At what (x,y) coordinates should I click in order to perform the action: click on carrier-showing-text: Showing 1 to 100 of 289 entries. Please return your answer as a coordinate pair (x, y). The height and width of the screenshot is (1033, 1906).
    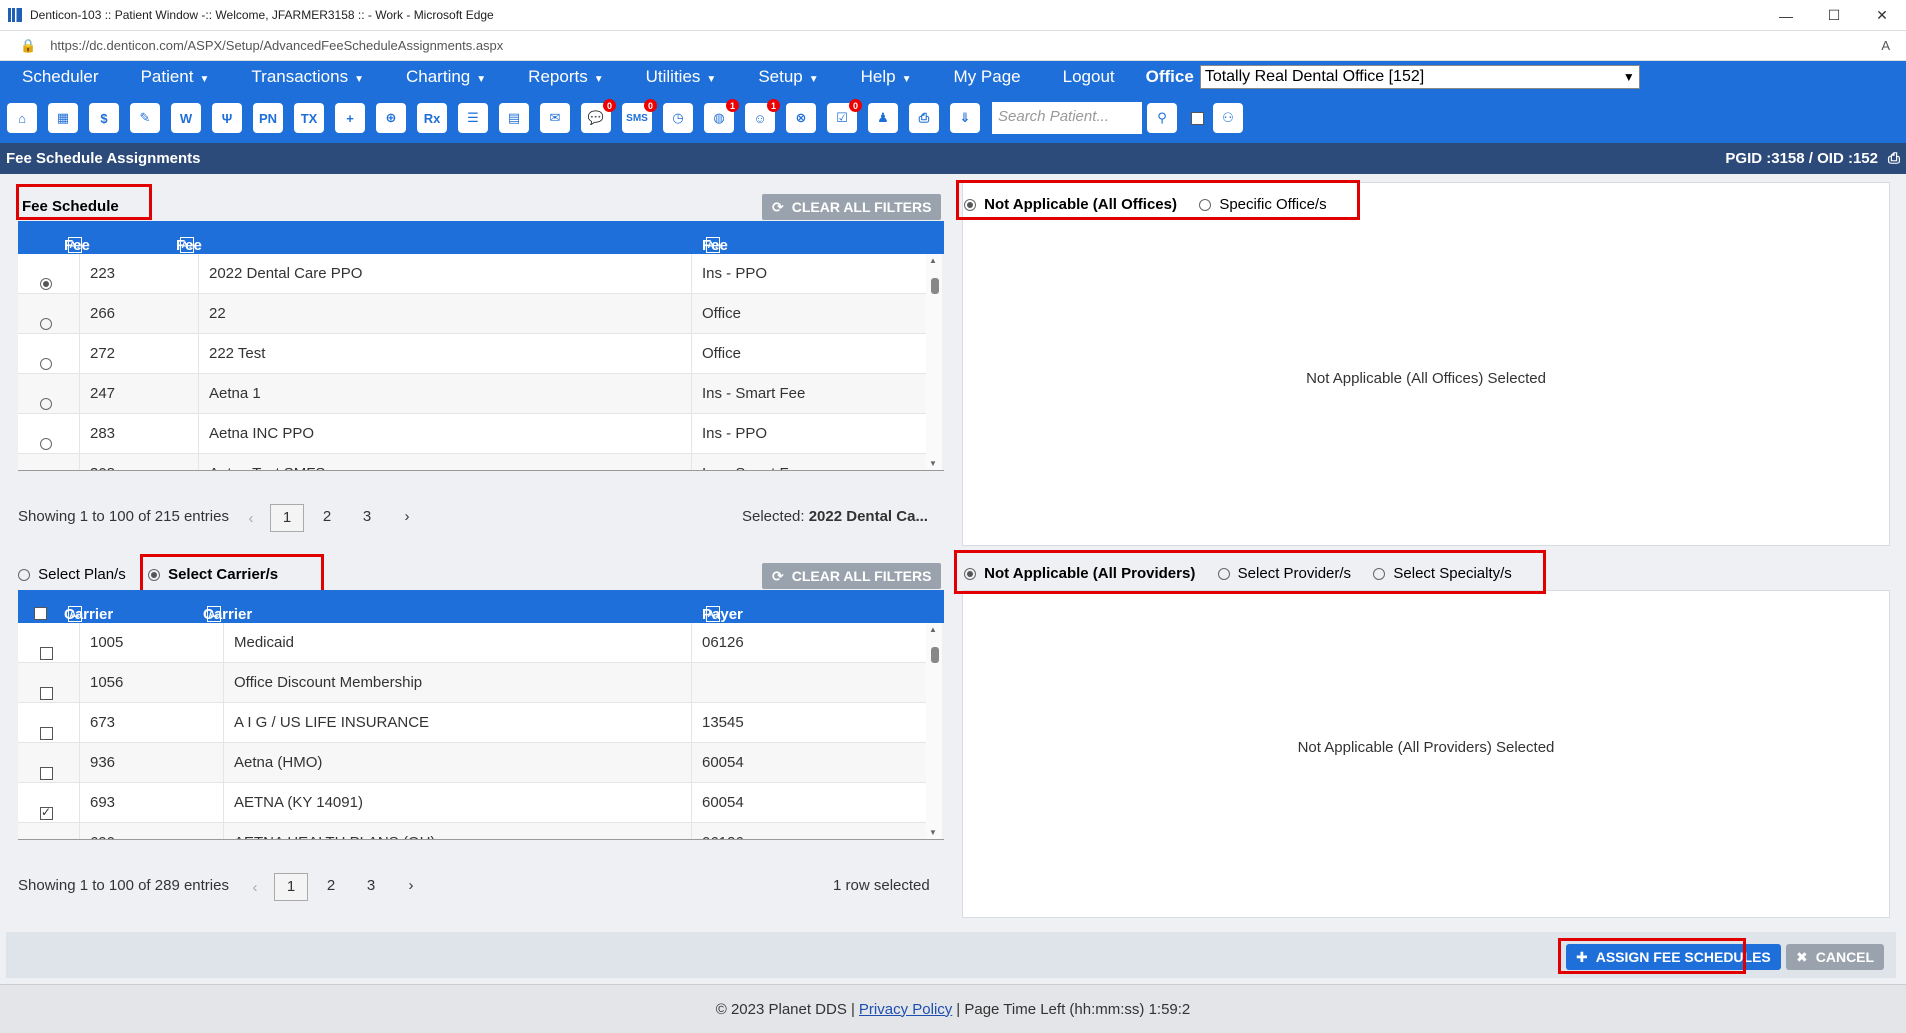
    Looking at the image, I should click on (123, 885).